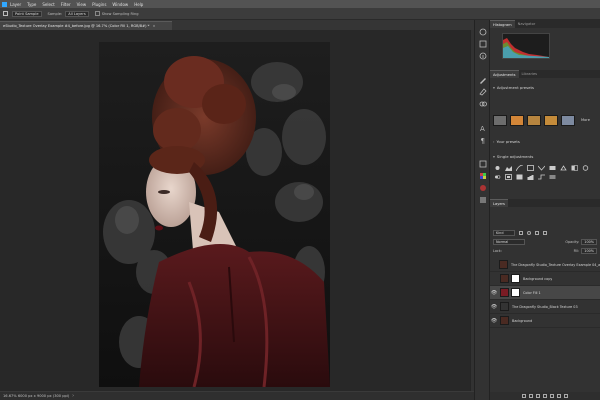 This screenshot has height=400, width=600. I want to click on menu-window: Window, so click(120, 4).